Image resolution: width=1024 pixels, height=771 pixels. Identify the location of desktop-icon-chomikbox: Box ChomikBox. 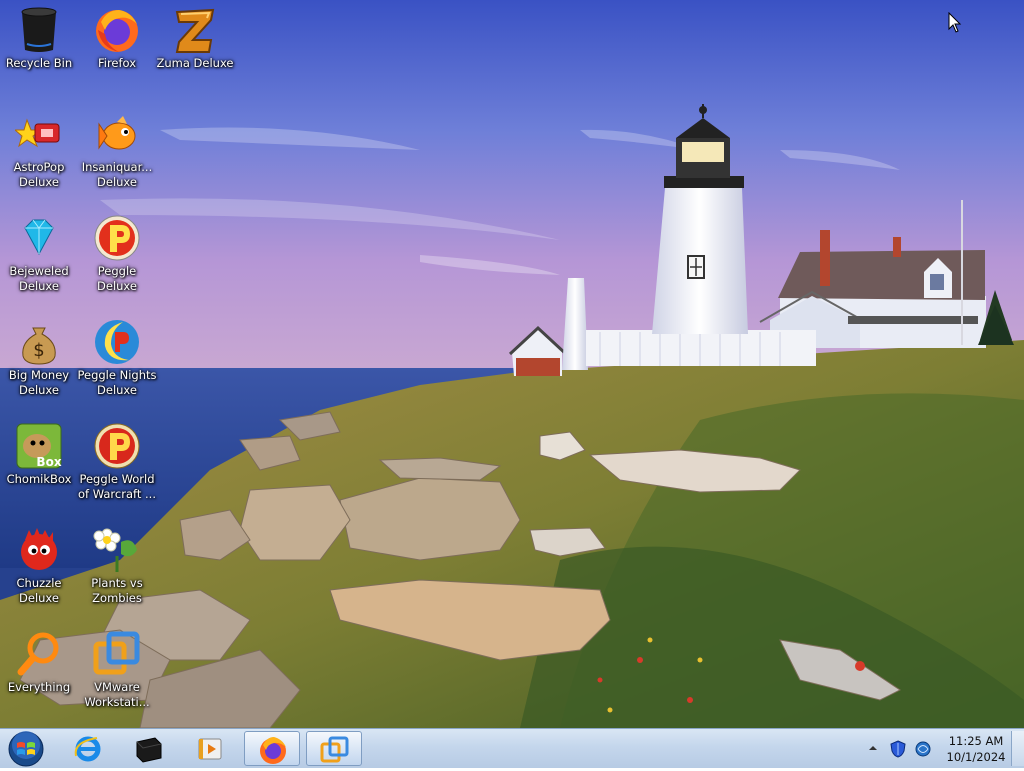
(39, 468).